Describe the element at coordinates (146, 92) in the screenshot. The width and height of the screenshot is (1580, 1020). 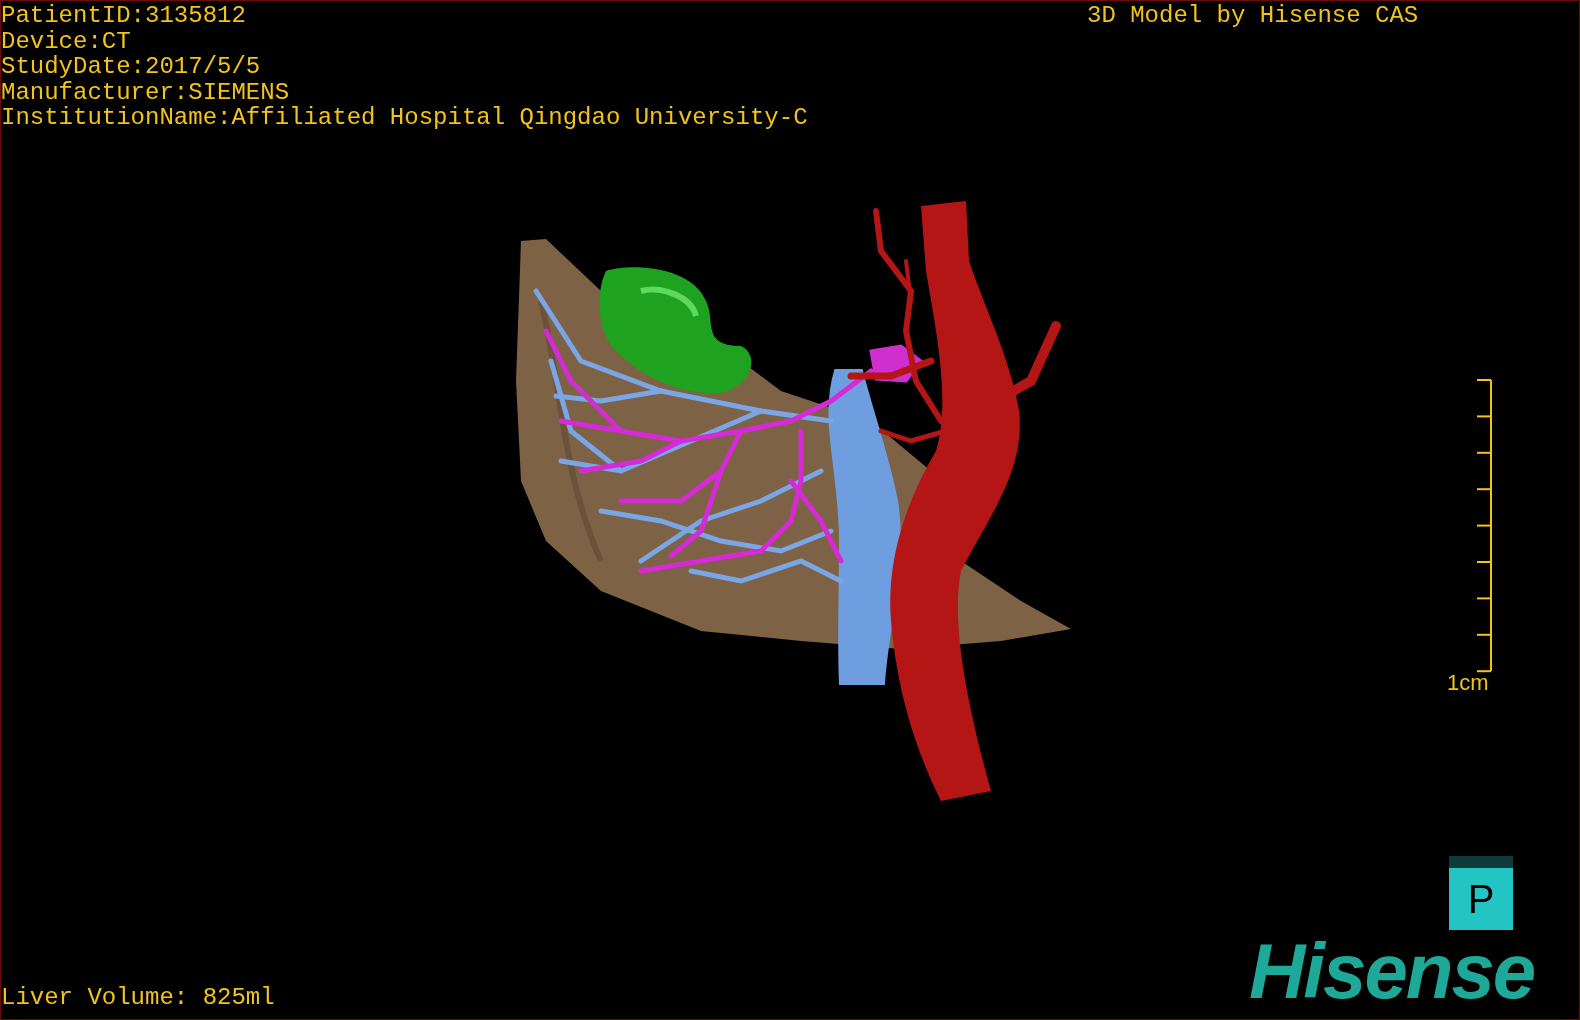
I see `patient-info-line: Manufacturer:SIEMENS` at that location.